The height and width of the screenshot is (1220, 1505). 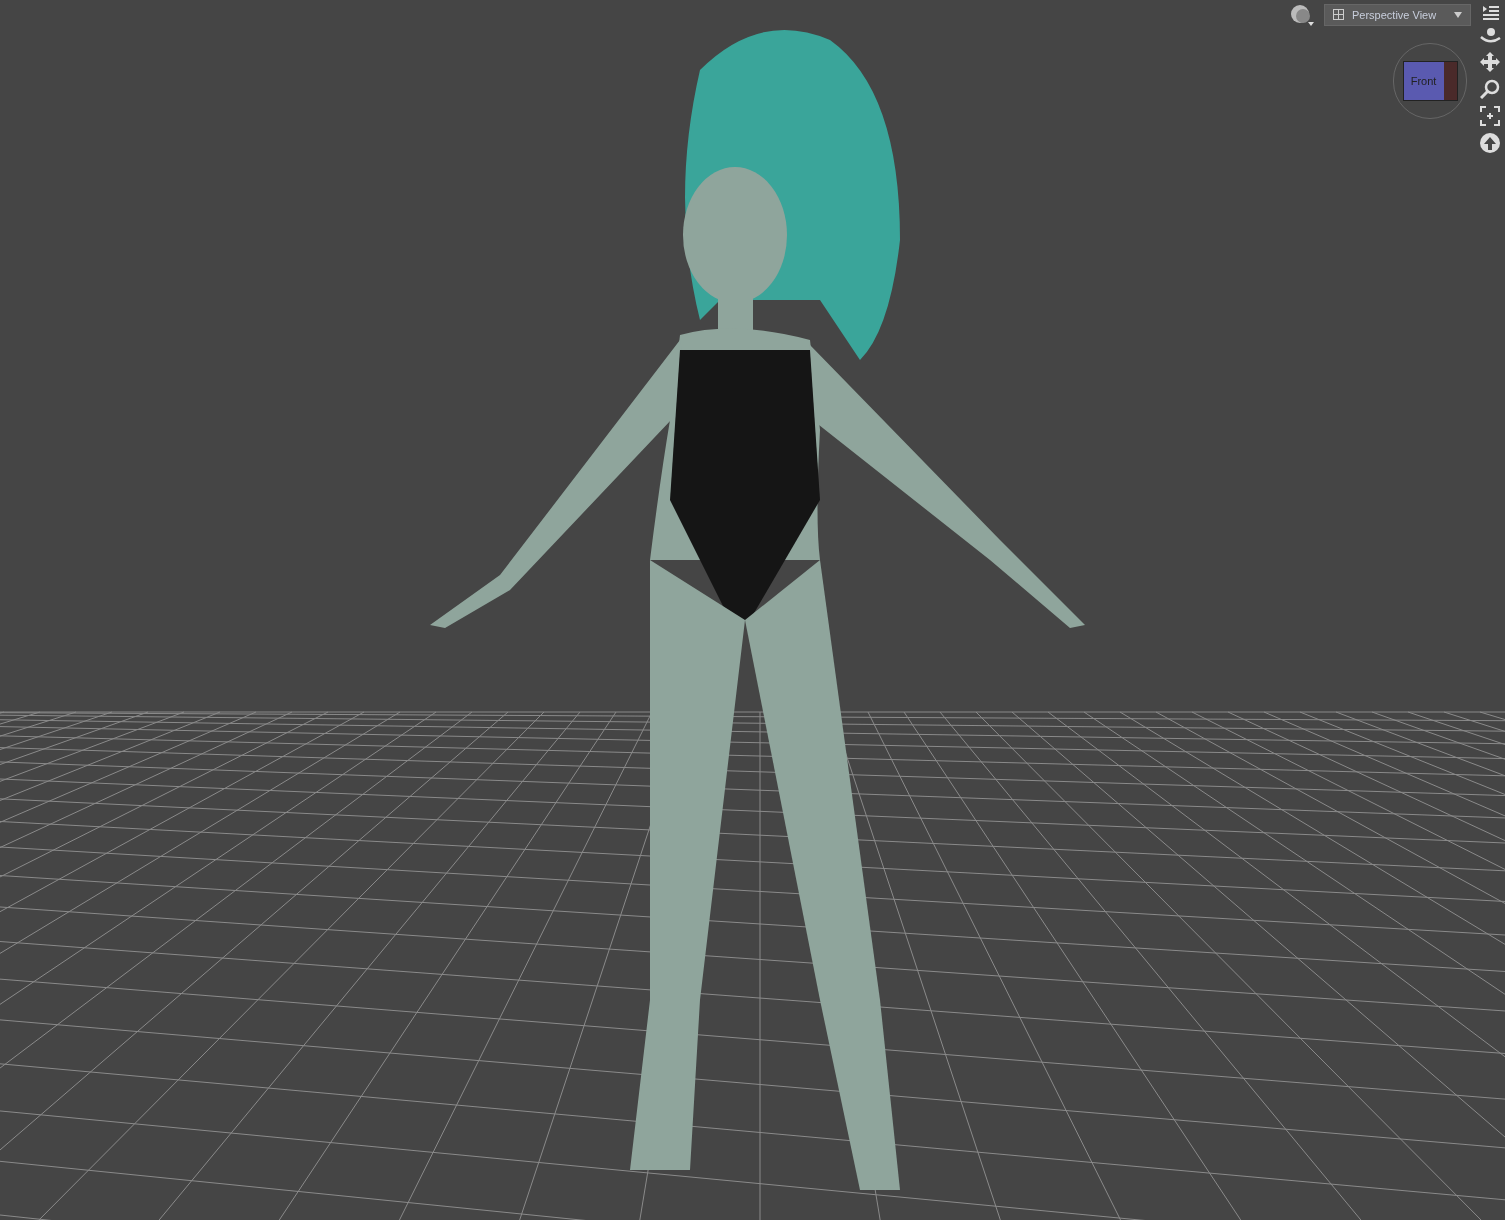 What do you see at coordinates (1490, 62) in the screenshot?
I see `move-icon` at bounding box center [1490, 62].